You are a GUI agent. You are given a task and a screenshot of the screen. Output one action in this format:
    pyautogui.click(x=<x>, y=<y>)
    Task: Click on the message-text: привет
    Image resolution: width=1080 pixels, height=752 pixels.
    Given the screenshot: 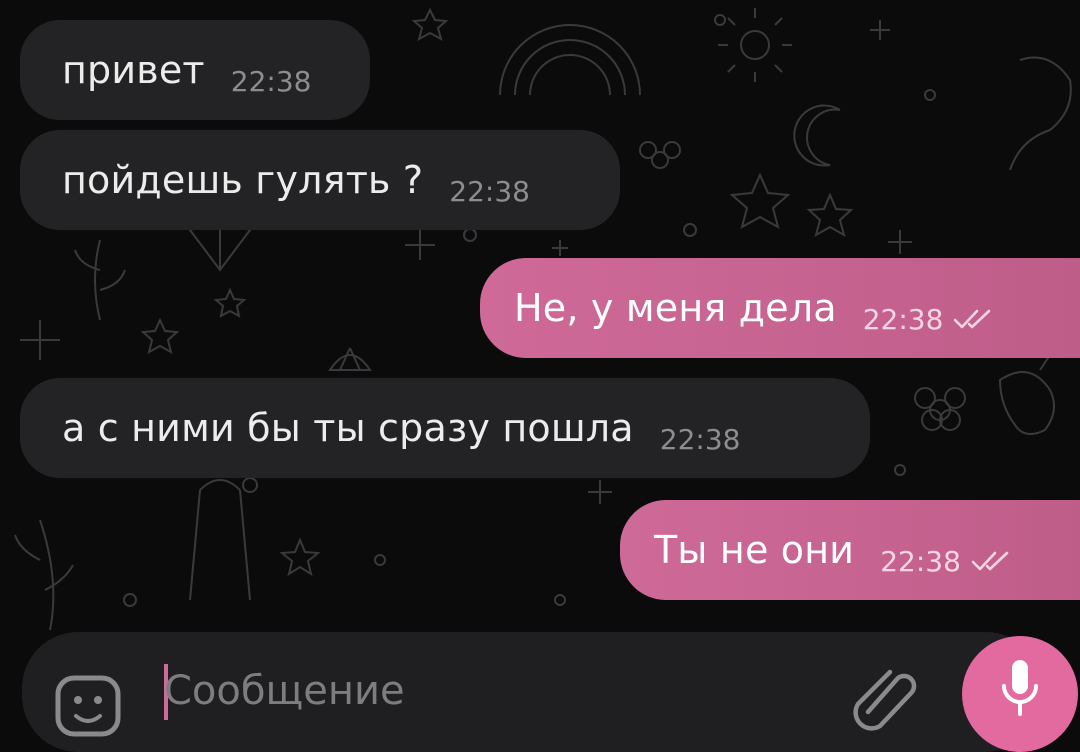 What is the action you would take?
    pyautogui.click(x=133, y=70)
    